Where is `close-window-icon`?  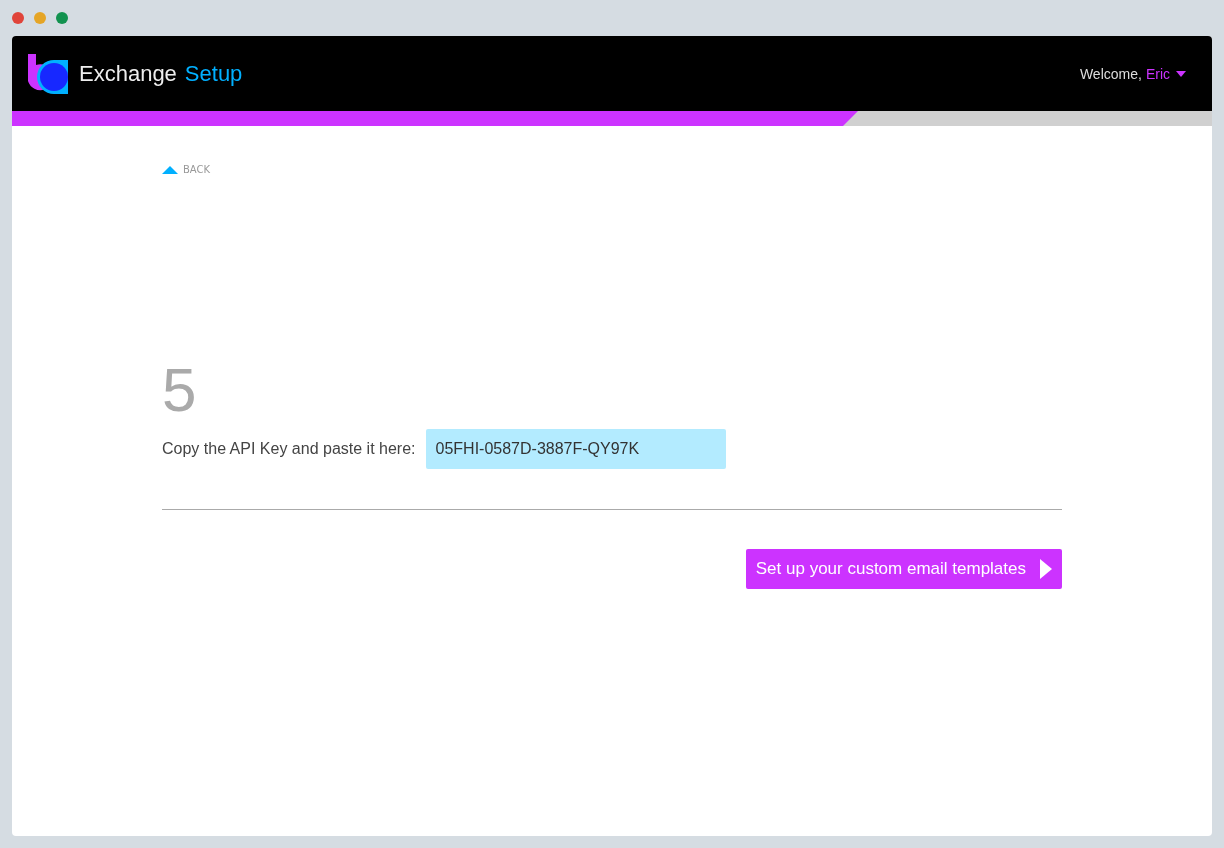
close-window-icon is located at coordinates (18, 18).